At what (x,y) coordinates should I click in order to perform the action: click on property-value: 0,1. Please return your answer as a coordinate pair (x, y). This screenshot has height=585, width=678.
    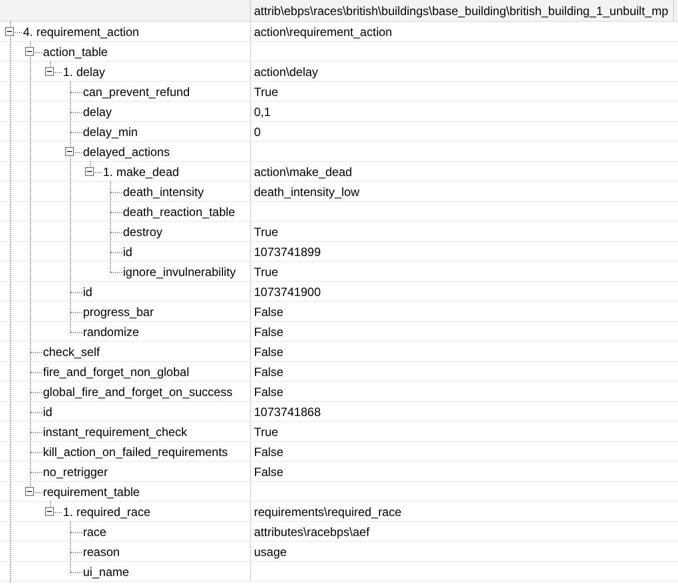
    Looking at the image, I should click on (262, 111).